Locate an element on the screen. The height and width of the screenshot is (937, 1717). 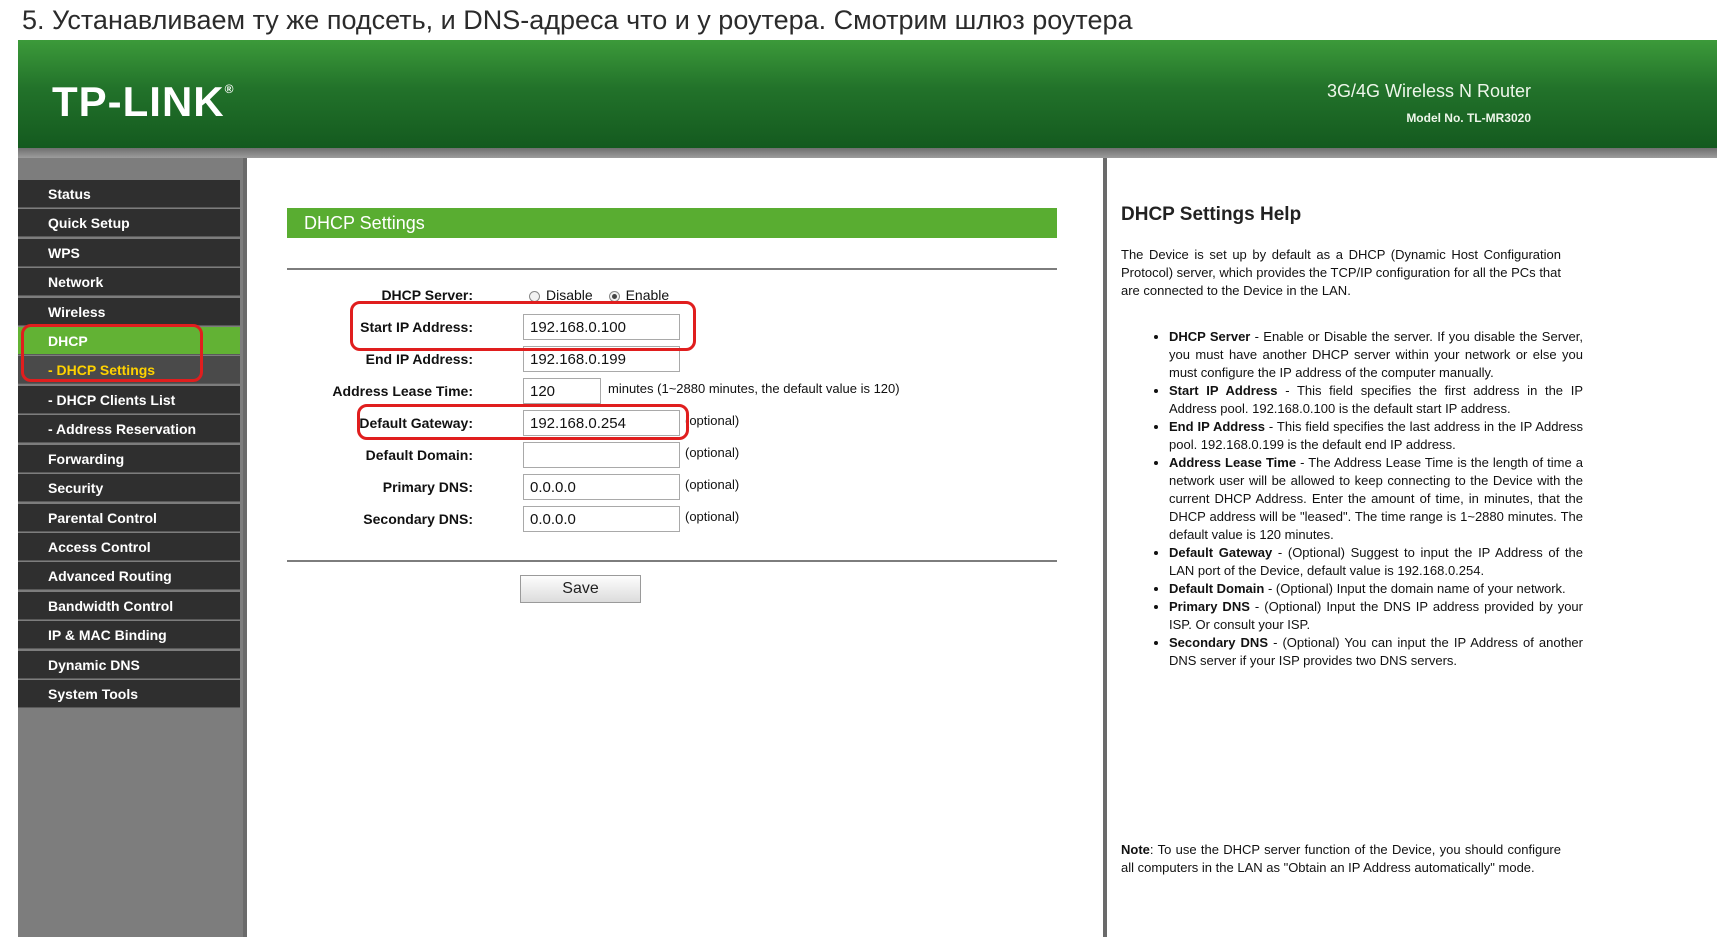
sidebar-item-system-tools: System Tools is located at coordinates (129, 694).